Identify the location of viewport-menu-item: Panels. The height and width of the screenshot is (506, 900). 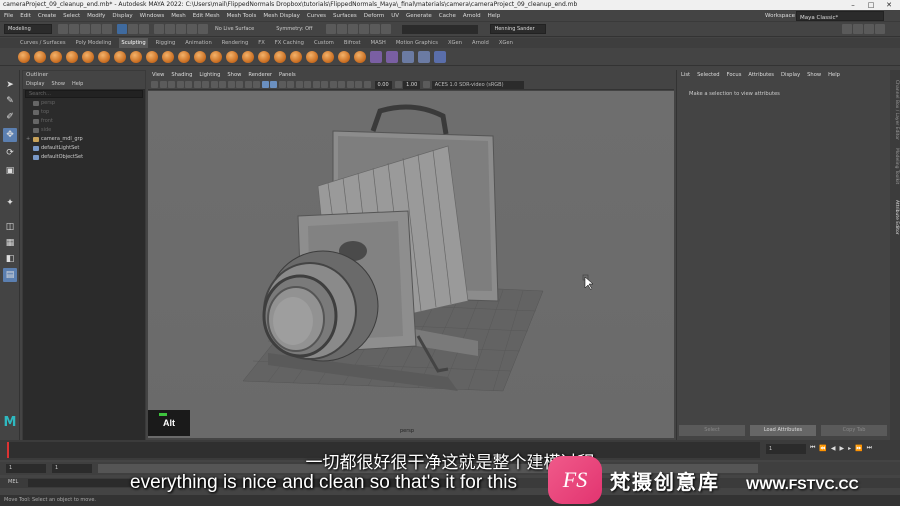
(287, 75).